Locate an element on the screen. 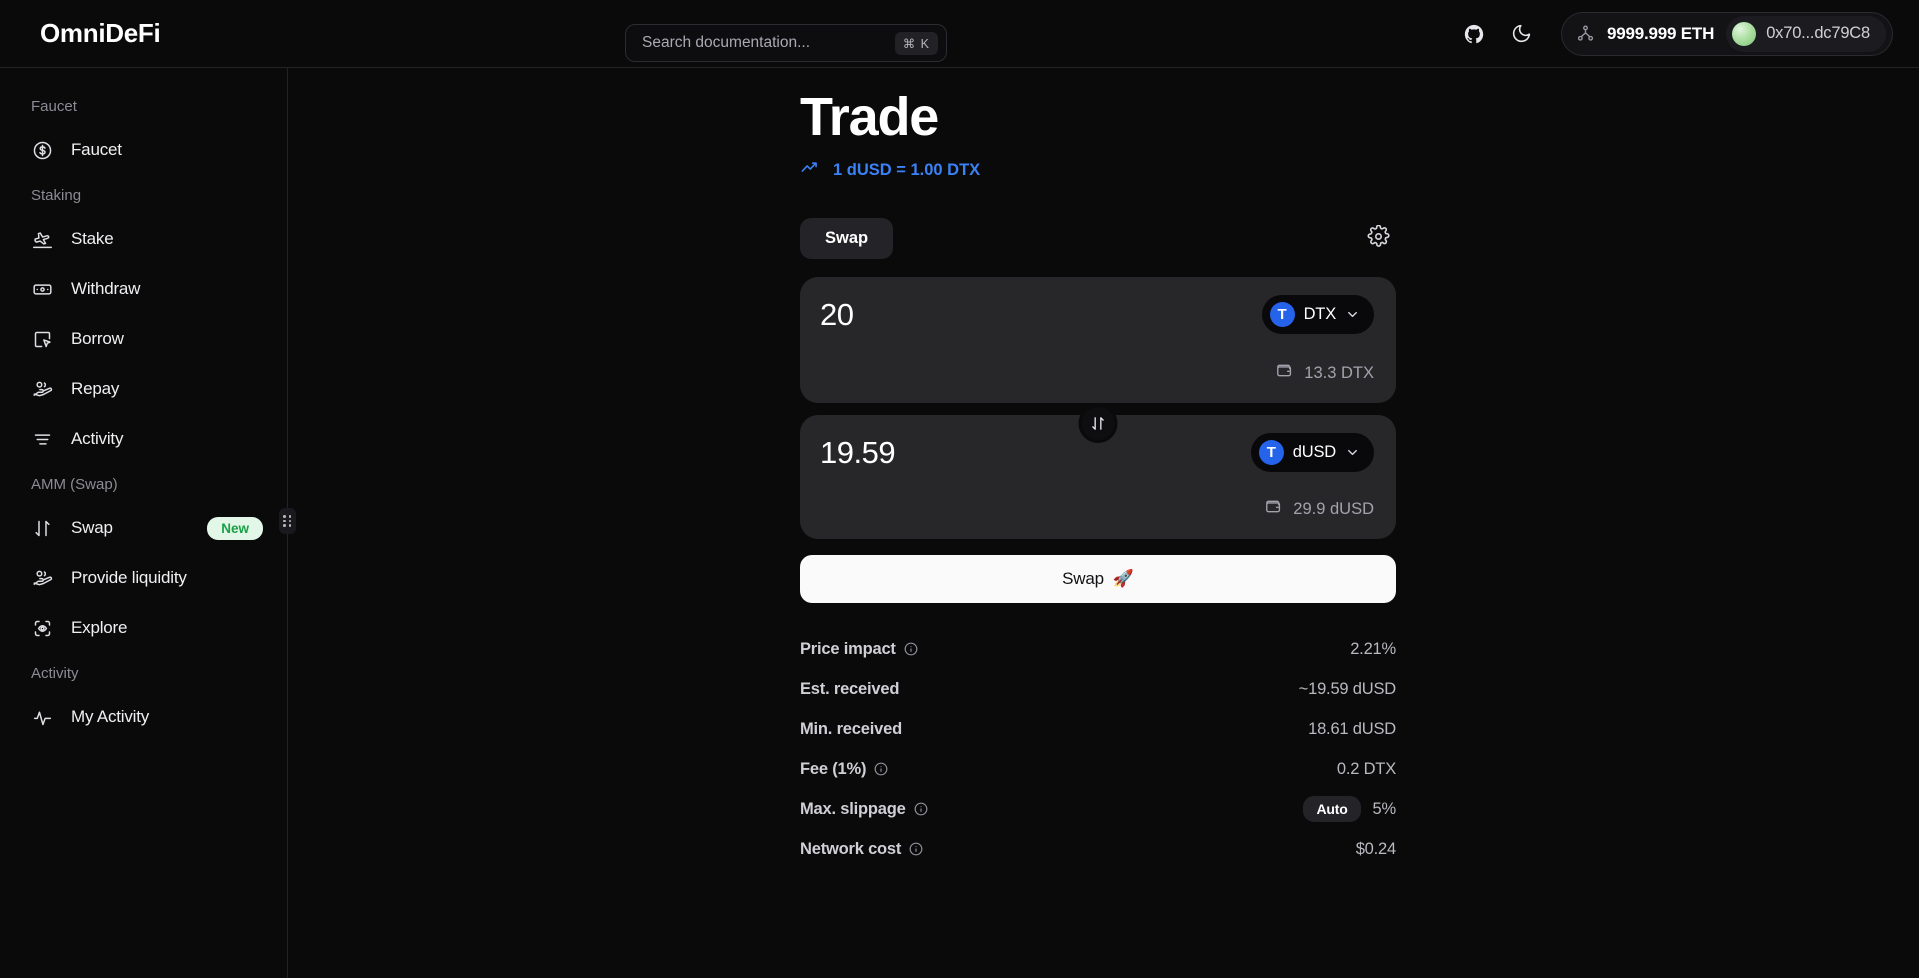 The width and height of the screenshot is (1919, 978). from-amount-input is located at coordinates (970, 315).